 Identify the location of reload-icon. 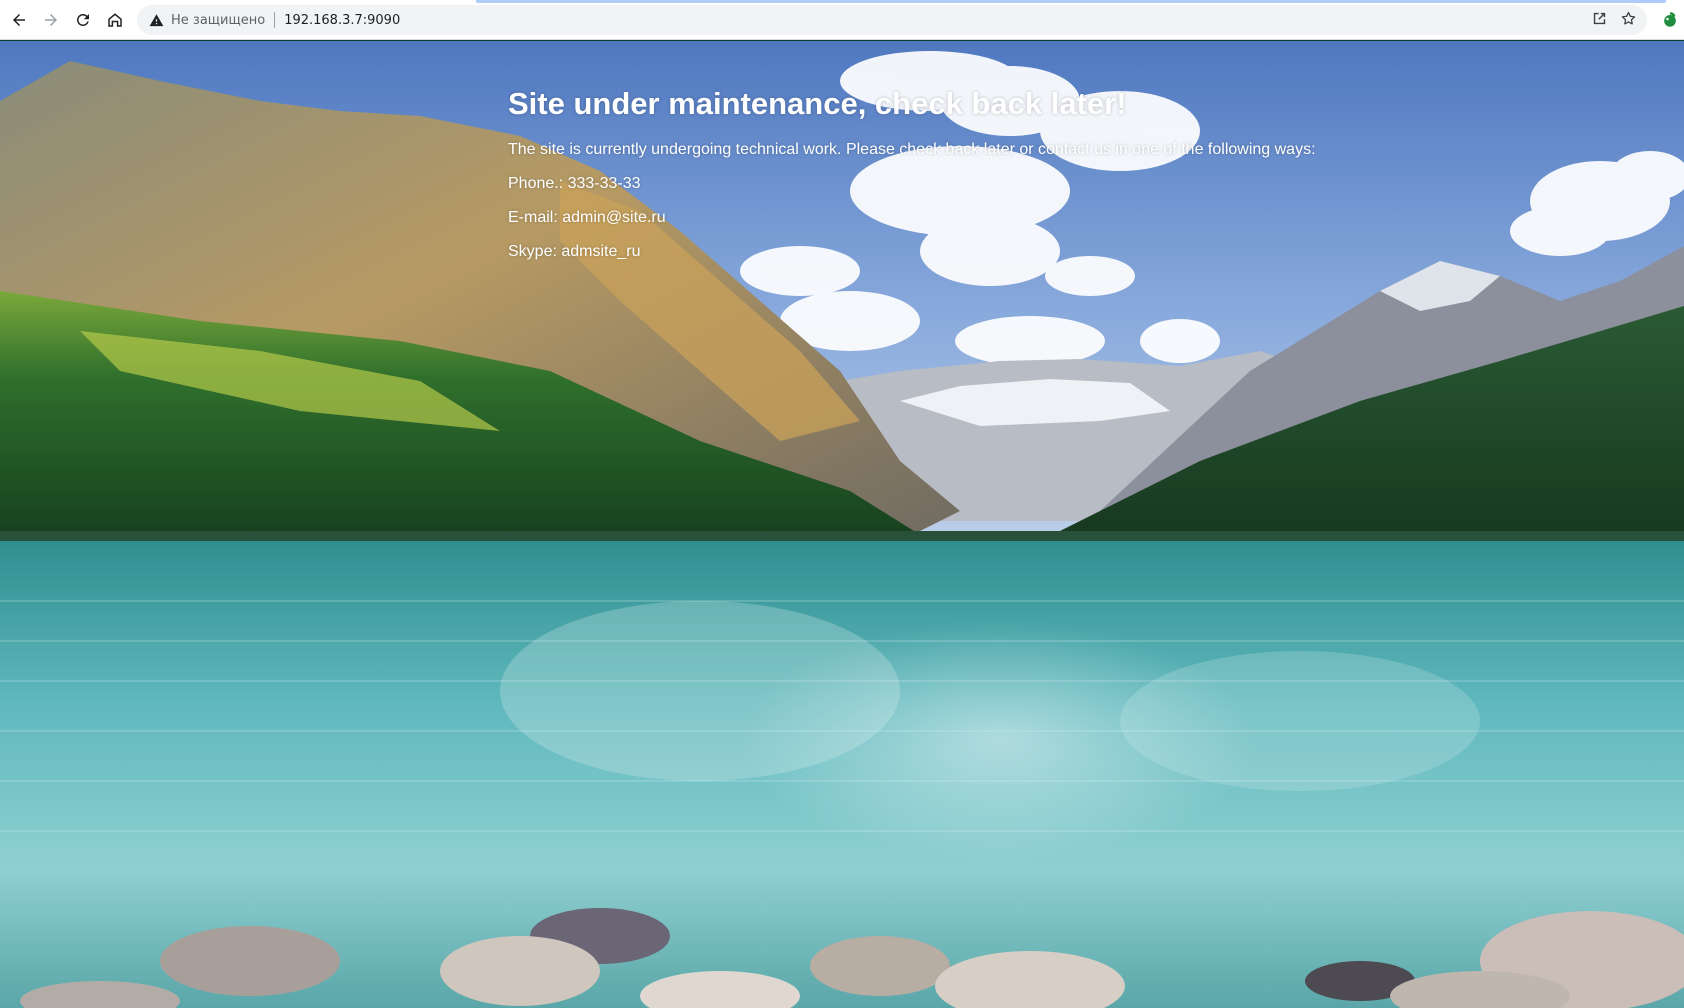
(83, 20).